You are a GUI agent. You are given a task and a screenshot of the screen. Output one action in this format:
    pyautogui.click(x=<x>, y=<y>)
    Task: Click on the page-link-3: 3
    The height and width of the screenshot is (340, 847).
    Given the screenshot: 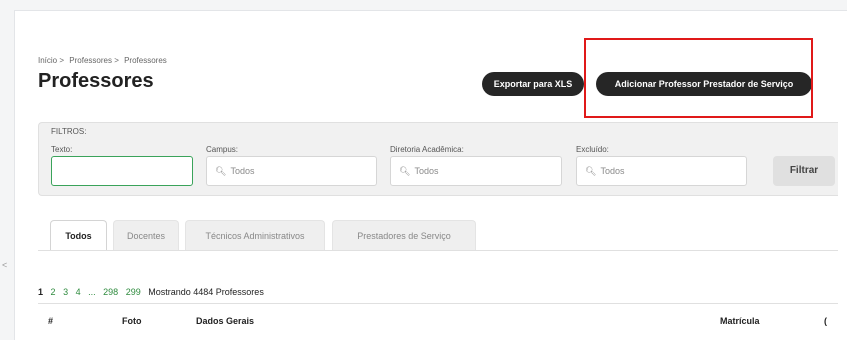 What is the action you would take?
    pyautogui.click(x=65, y=292)
    